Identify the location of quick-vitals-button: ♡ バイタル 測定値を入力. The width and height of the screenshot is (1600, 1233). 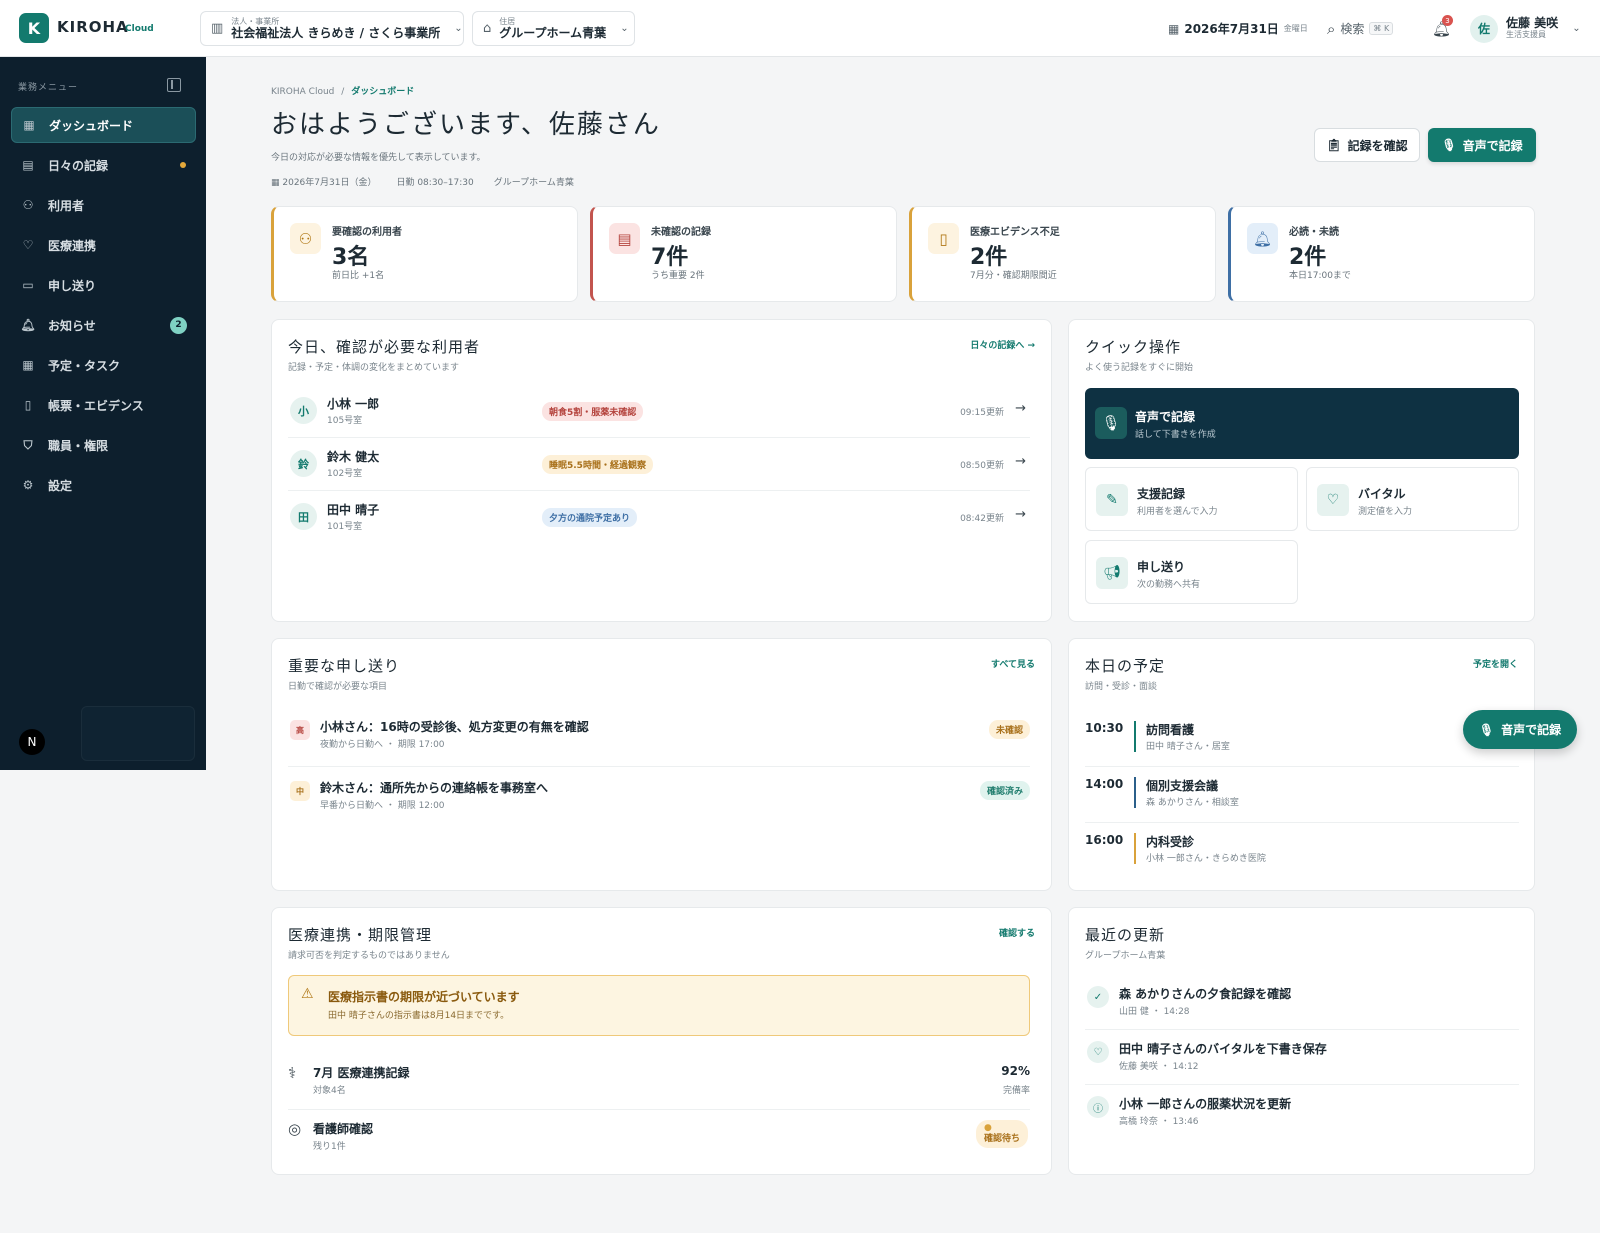
(1412, 499).